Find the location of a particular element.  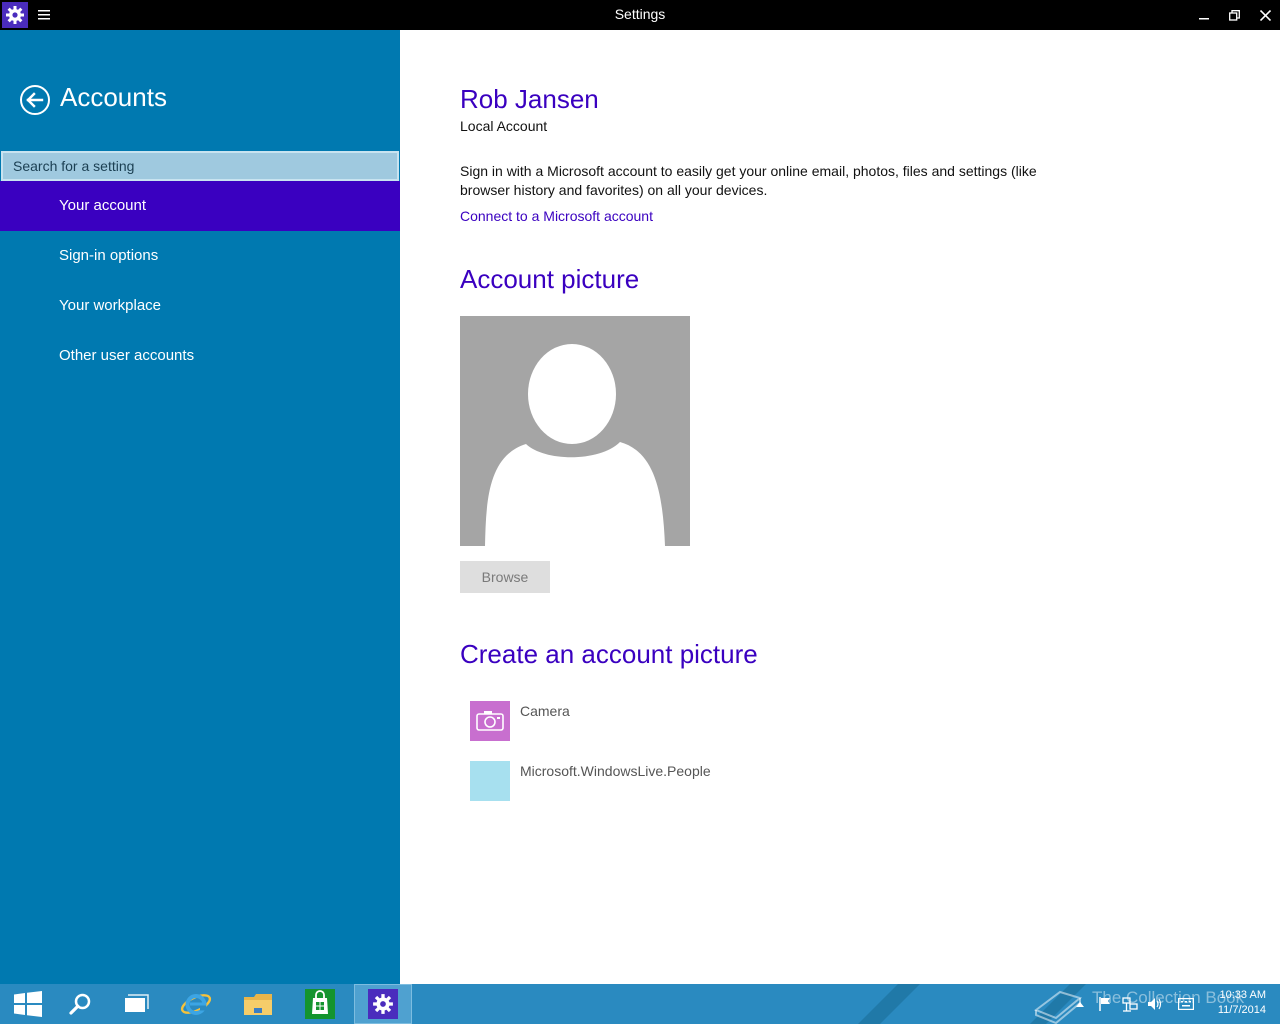

clock-time: 10:33 AM is located at coordinates (1242, 995).